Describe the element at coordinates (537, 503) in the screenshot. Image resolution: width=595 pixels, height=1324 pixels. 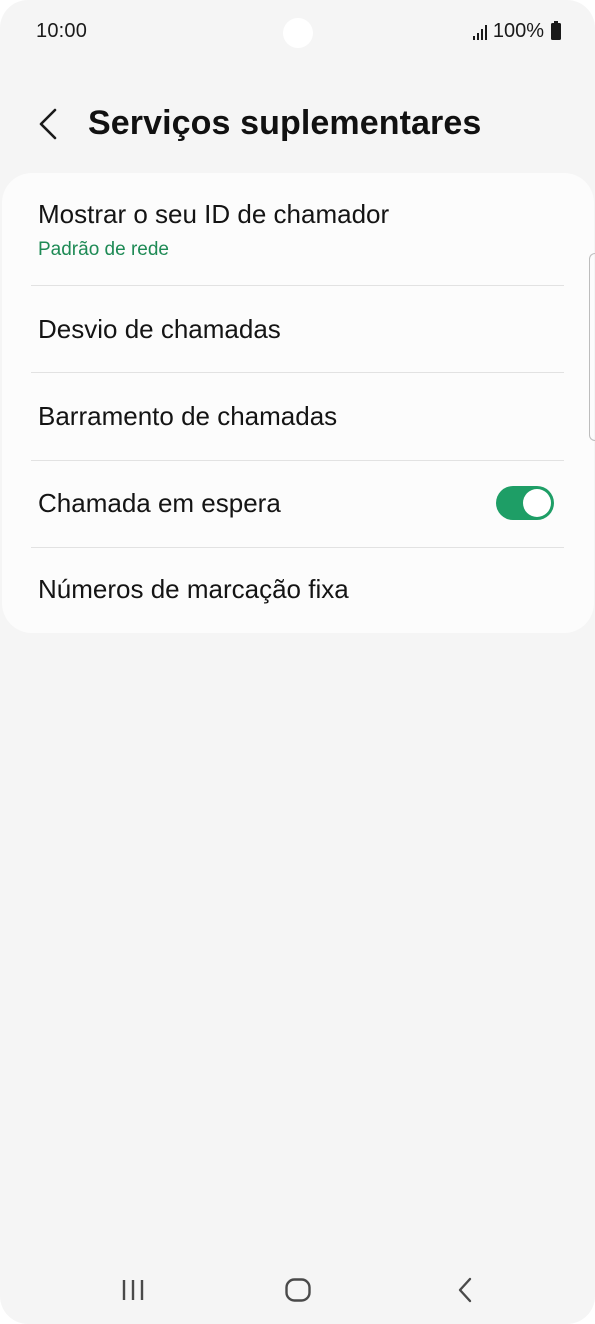
I see `toggle-knob` at that location.